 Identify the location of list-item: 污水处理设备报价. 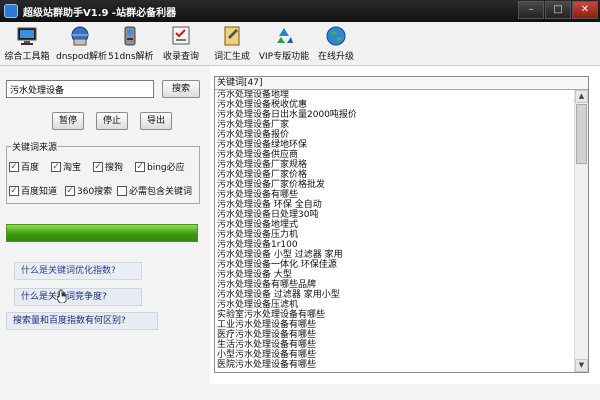
(394, 135).